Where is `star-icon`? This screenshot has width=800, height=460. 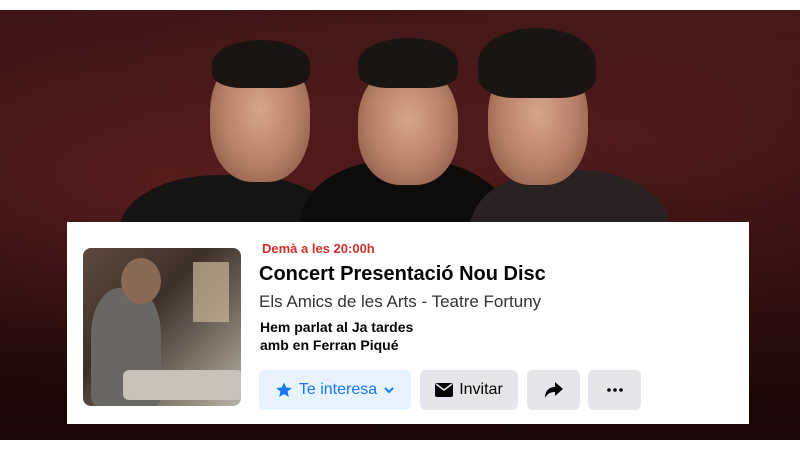 star-icon is located at coordinates (284, 390).